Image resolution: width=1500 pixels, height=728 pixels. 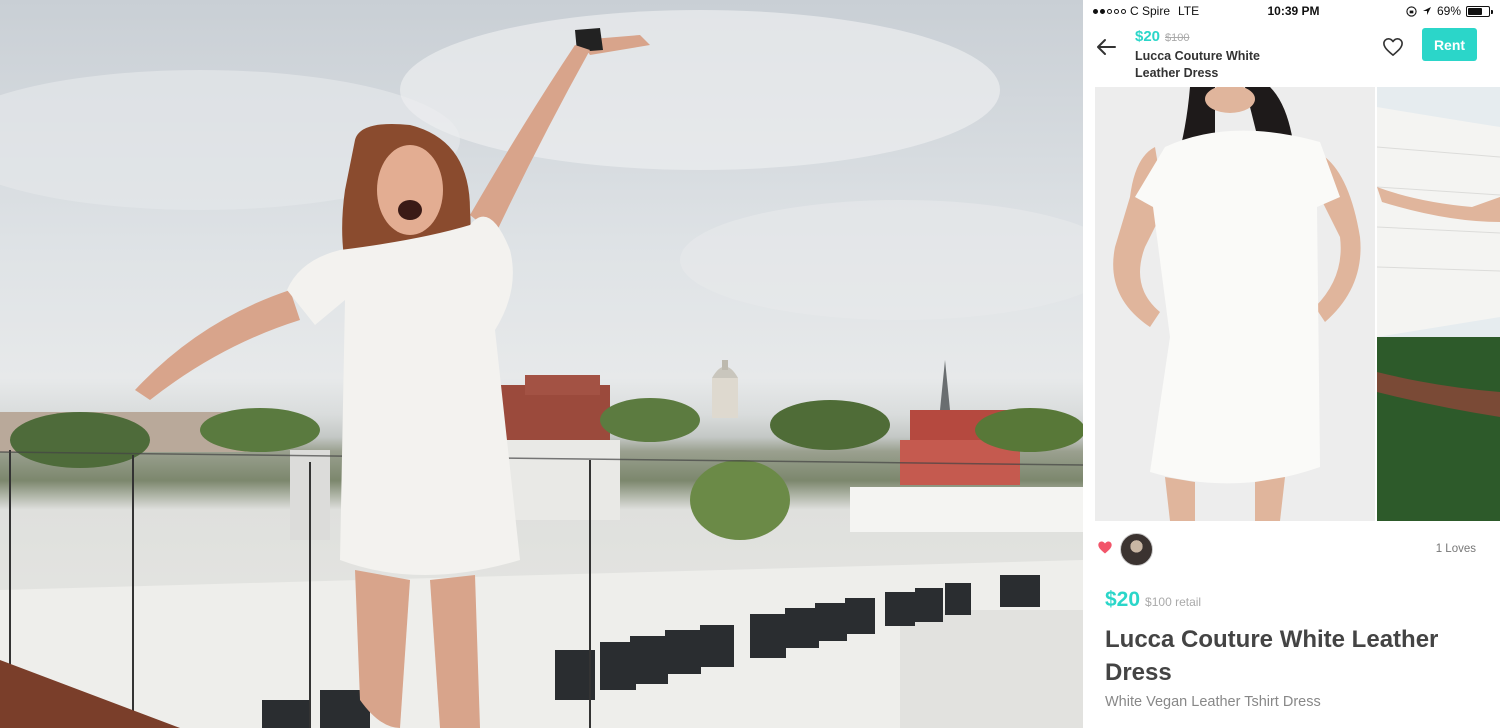 What do you see at coordinates (1479, 11) in the screenshot?
I see `battery-icon` at bounding box center [1479, 11].